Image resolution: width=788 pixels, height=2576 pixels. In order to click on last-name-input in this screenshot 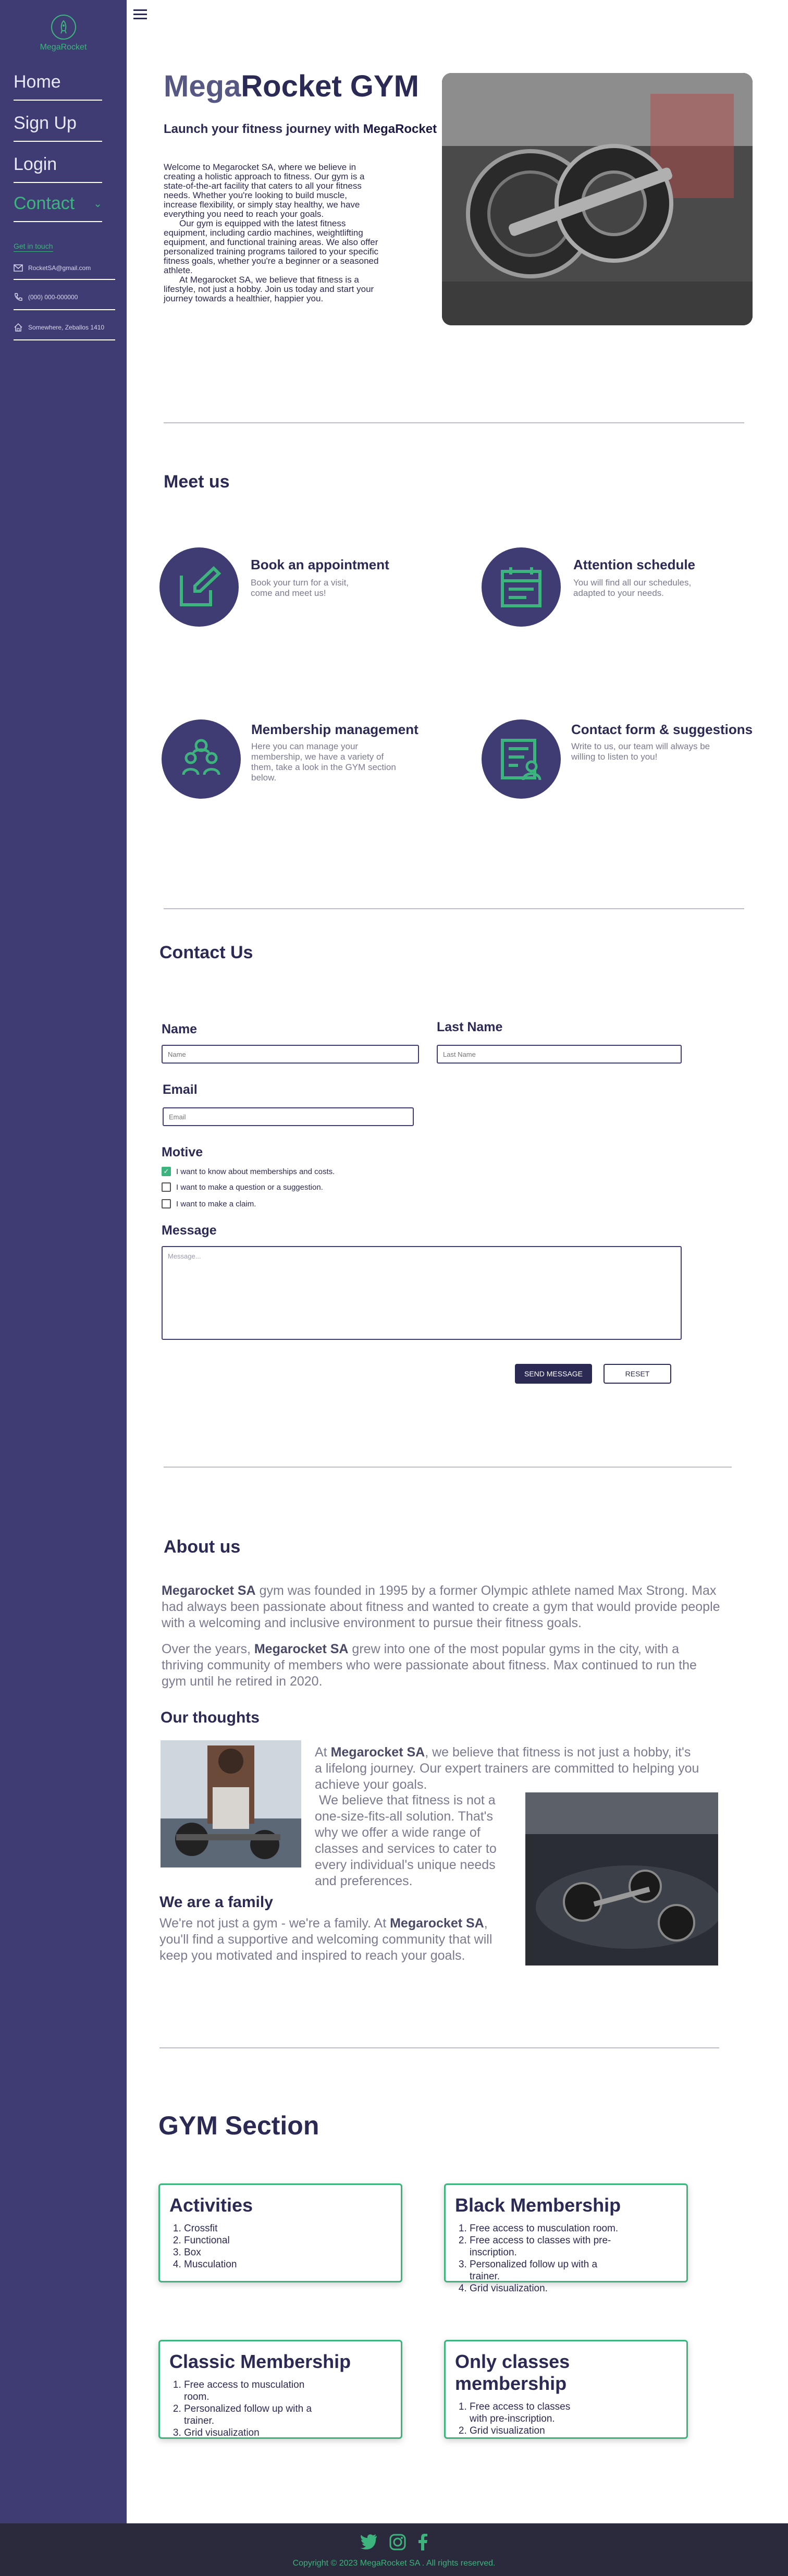, I will do `click(559, 1054)`.